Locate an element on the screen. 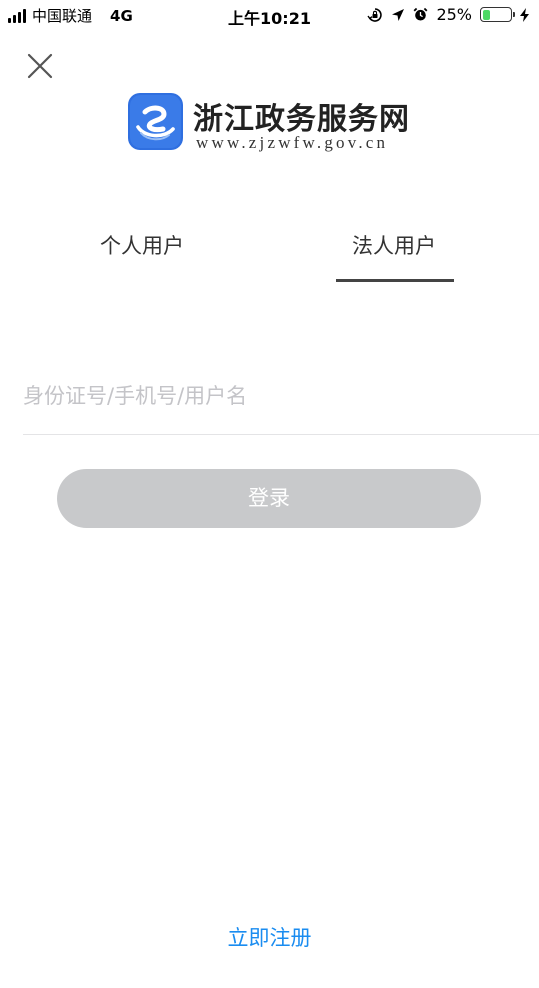 The image size is (539, 988). status-bar: 中国联通 4G 上午10:21 25% is located at coordinates (269, 16).